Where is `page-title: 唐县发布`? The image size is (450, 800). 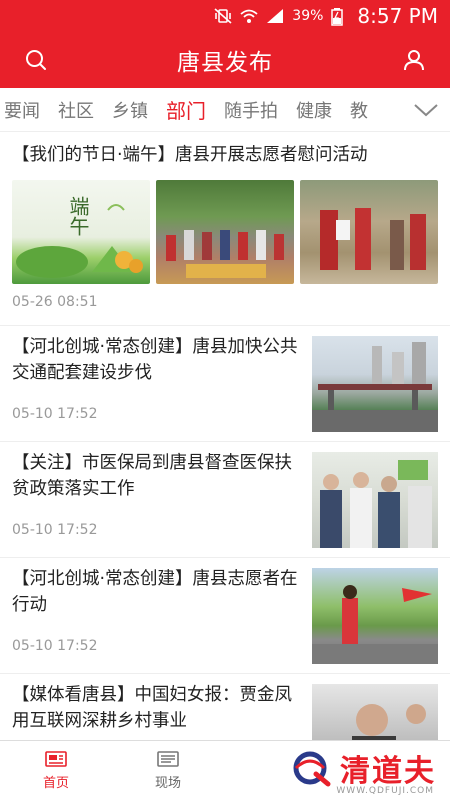
page-title: 唐县发布 is located at coordinates (225, 63).